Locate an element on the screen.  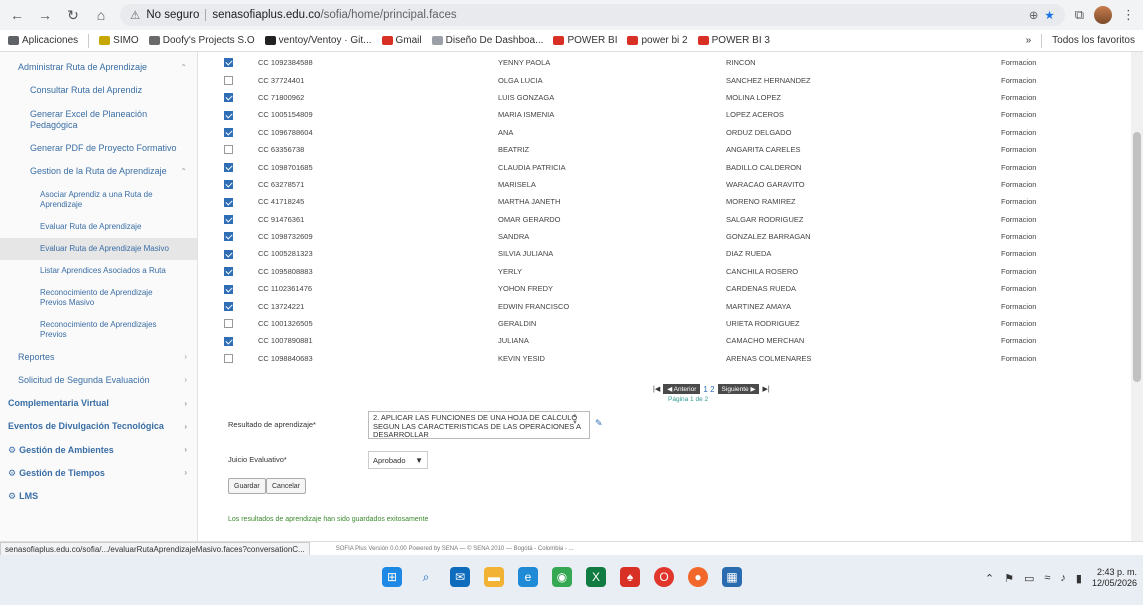
outlook-calendar-icon: ▦ is located at coordinates (732, 577).